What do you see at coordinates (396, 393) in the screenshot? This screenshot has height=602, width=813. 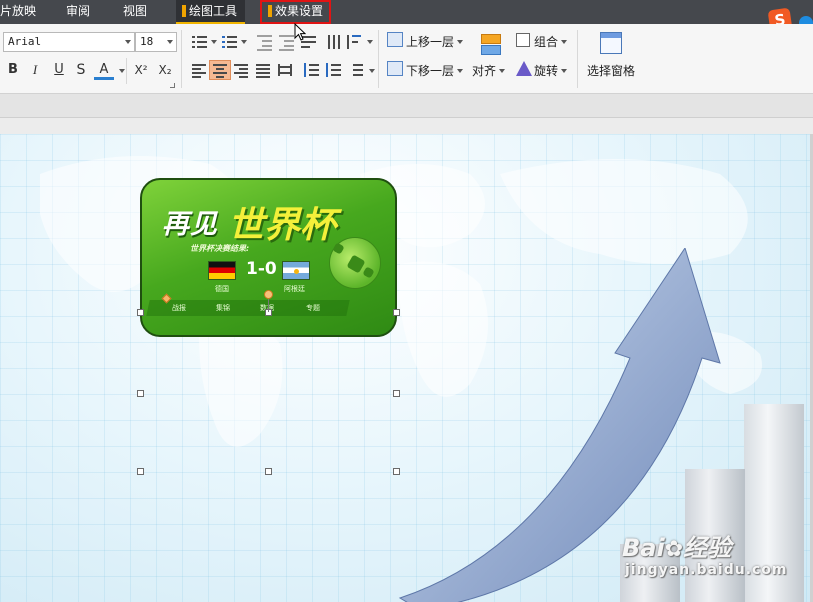 I see `resize-handle-e` at bounding box center [396, 393].